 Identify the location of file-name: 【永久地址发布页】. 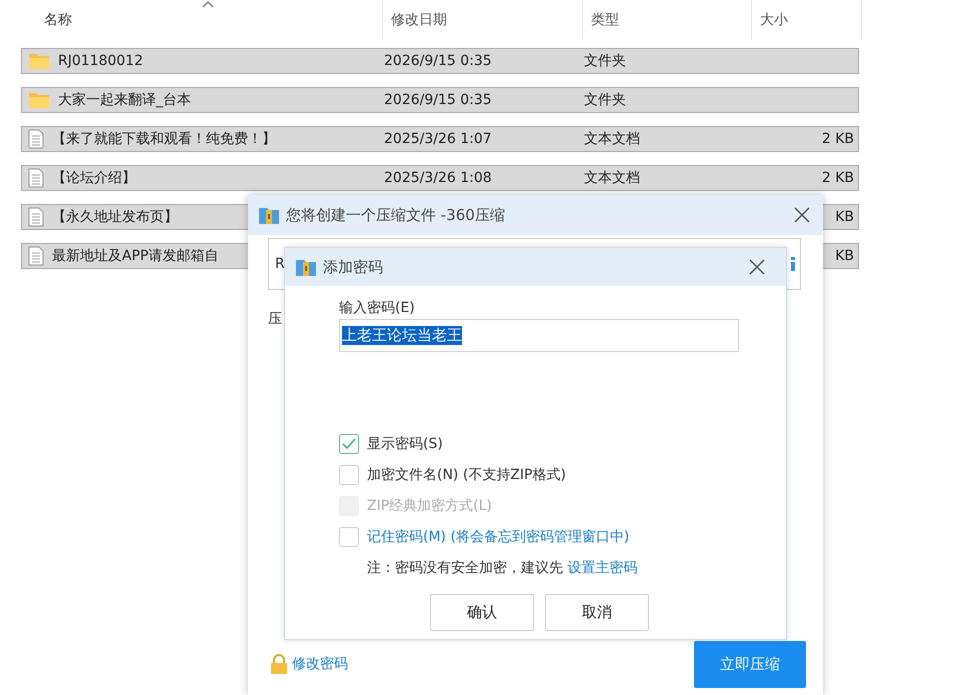
(115, 217).